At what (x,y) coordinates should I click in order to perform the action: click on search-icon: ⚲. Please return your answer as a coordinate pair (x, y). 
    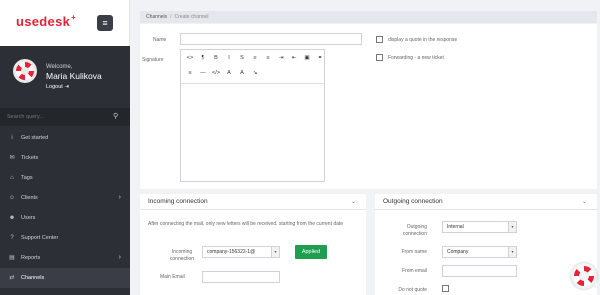
    Looking at the image, I should click on (115, 116).